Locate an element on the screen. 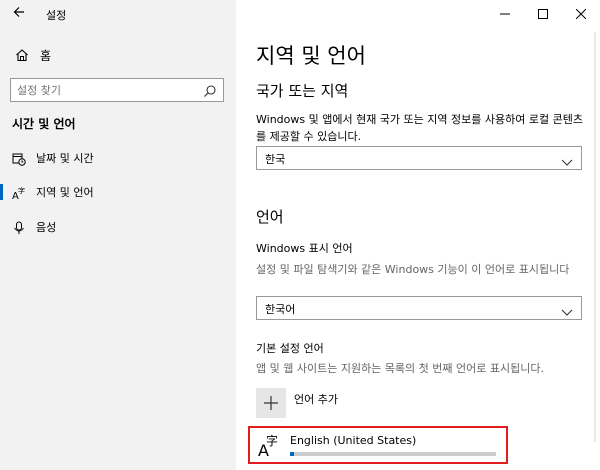 The height and width of the screenshot is (470, 600). home-label: 홈 is located at coordinates (46, 55).